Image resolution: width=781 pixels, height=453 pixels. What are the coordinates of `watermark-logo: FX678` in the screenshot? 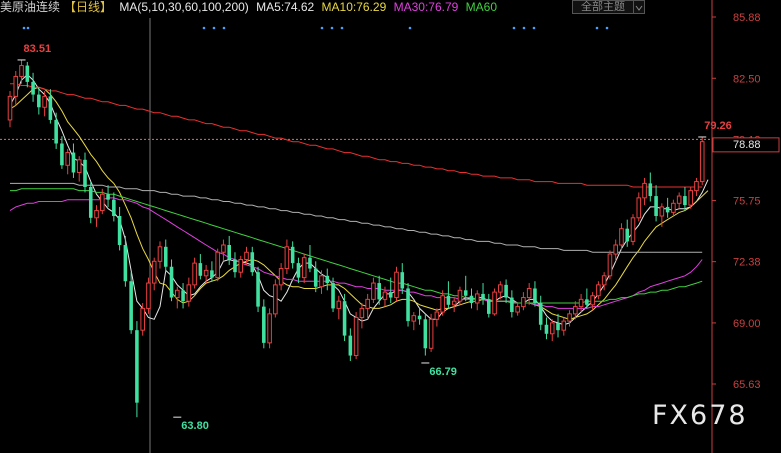 It's located at (700, 415).